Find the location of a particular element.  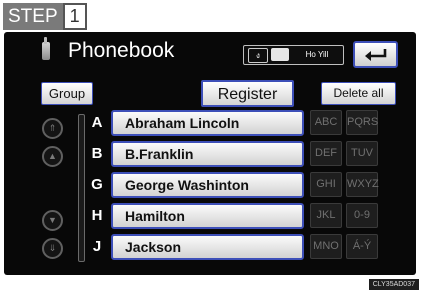

back-button is located at coordinates (375, 54).